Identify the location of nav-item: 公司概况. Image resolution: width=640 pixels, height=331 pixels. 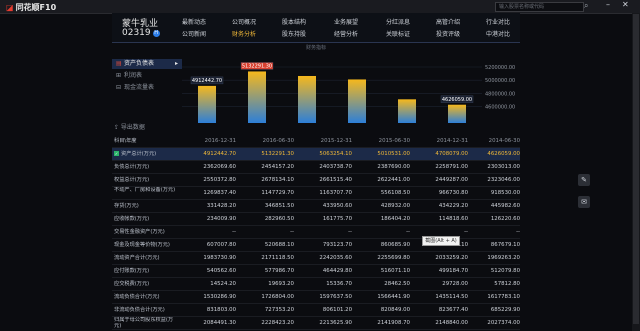
(244, 21).